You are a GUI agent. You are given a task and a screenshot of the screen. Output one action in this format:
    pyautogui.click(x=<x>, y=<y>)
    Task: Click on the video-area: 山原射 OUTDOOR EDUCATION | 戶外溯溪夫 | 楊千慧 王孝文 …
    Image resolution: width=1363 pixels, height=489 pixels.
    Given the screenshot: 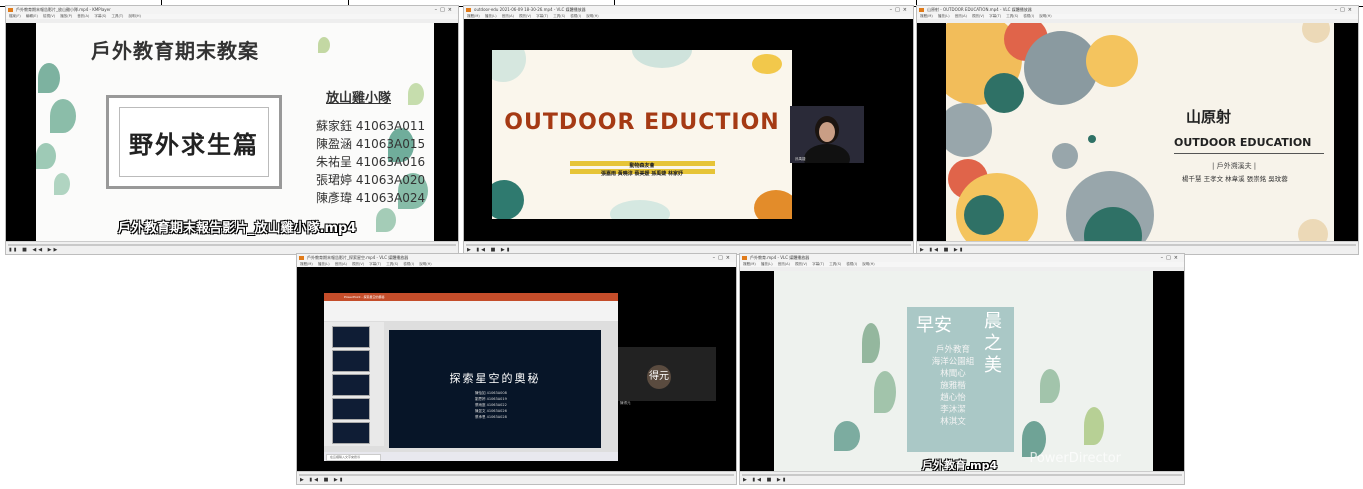 What is the action you would take?
    pyautogui.click(x=1137, y=132)
    